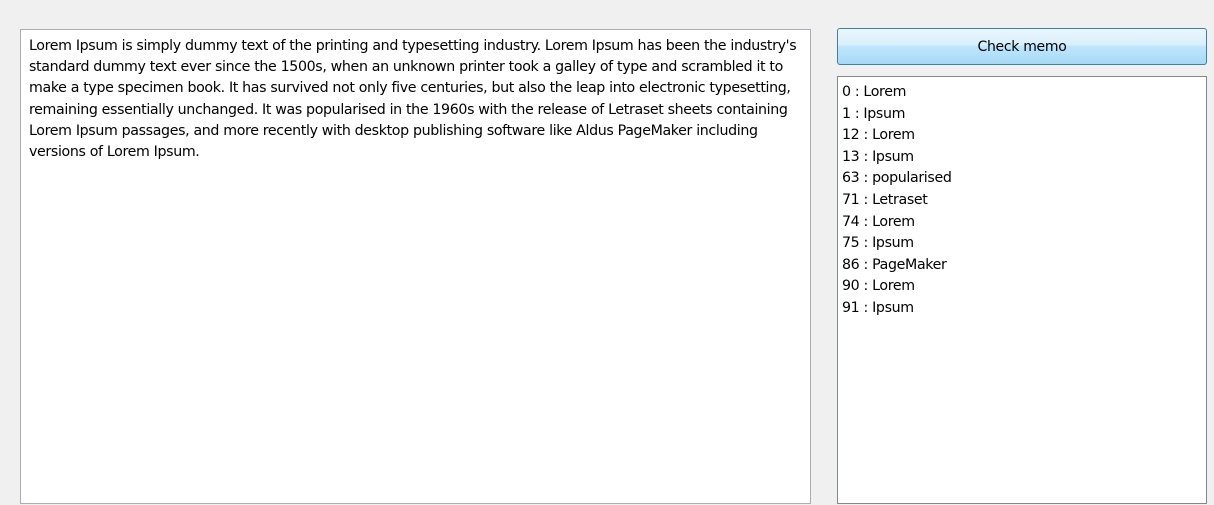 Image resolution: width=1214 pixels, height=505 pixels. Describe the element at coordinates (1024, 309) in the screenshot. I see `list-item: 91 : Ipsum` at that location.